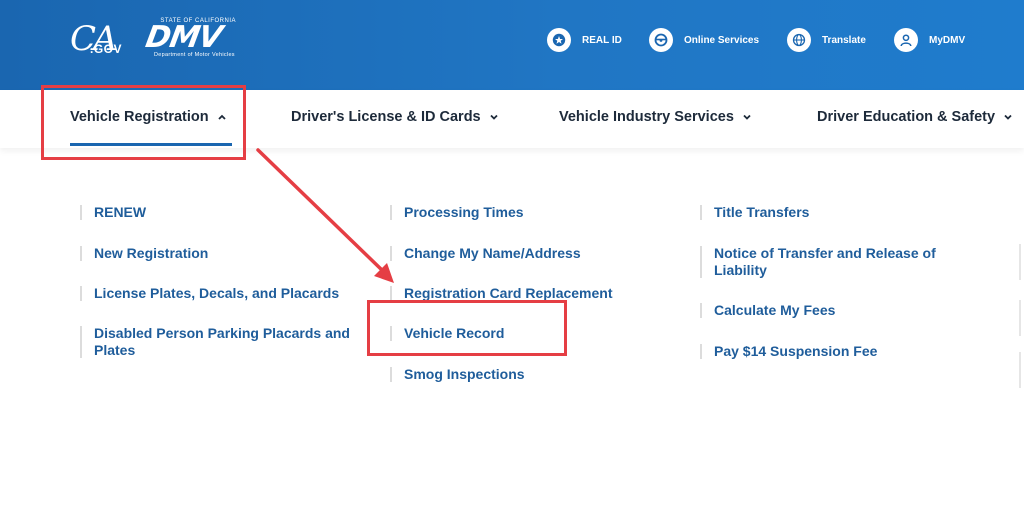  I want to click on online-services-link: Online Services, so click(704, 40).